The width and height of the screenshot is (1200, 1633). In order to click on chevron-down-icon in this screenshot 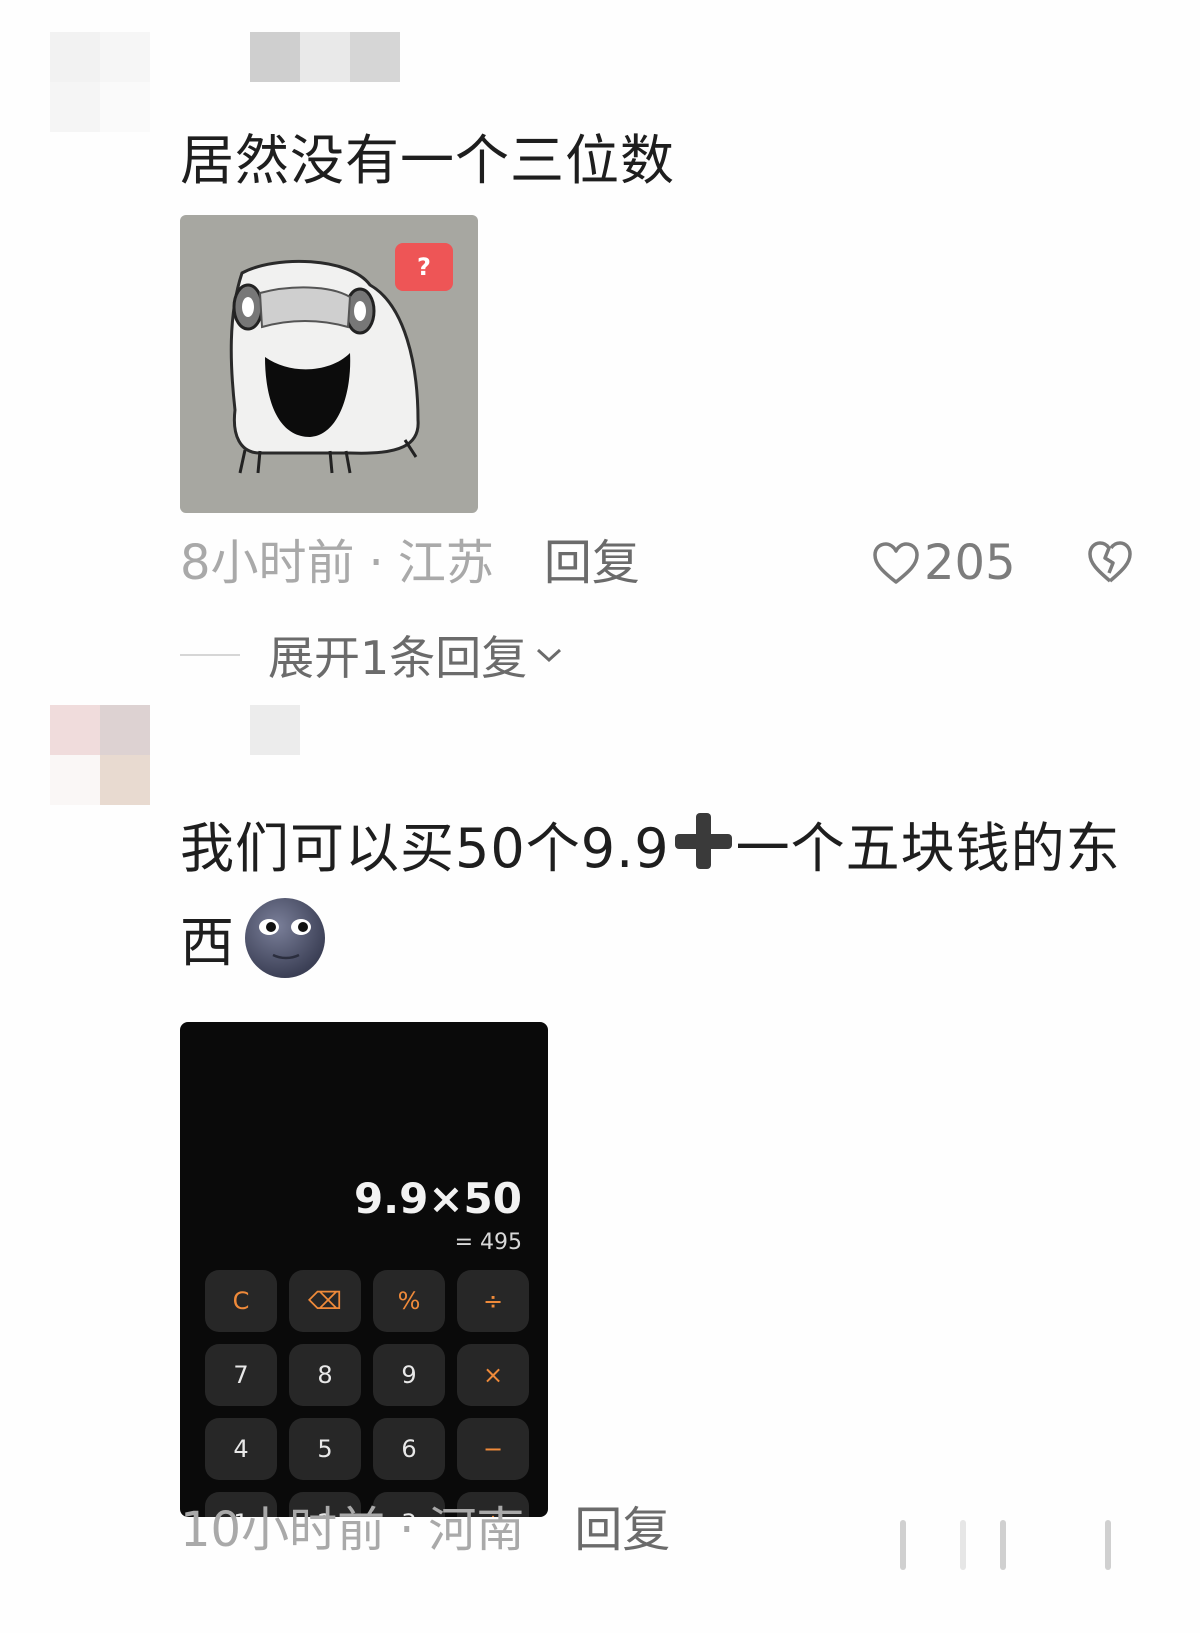, I will do `click(549, 655)`.